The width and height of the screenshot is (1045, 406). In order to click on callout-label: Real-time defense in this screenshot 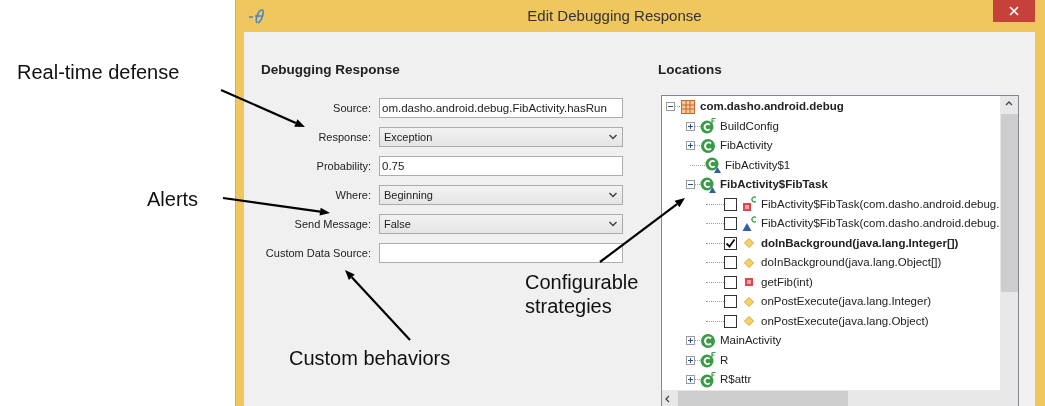, I will do `click(98, 72)`.